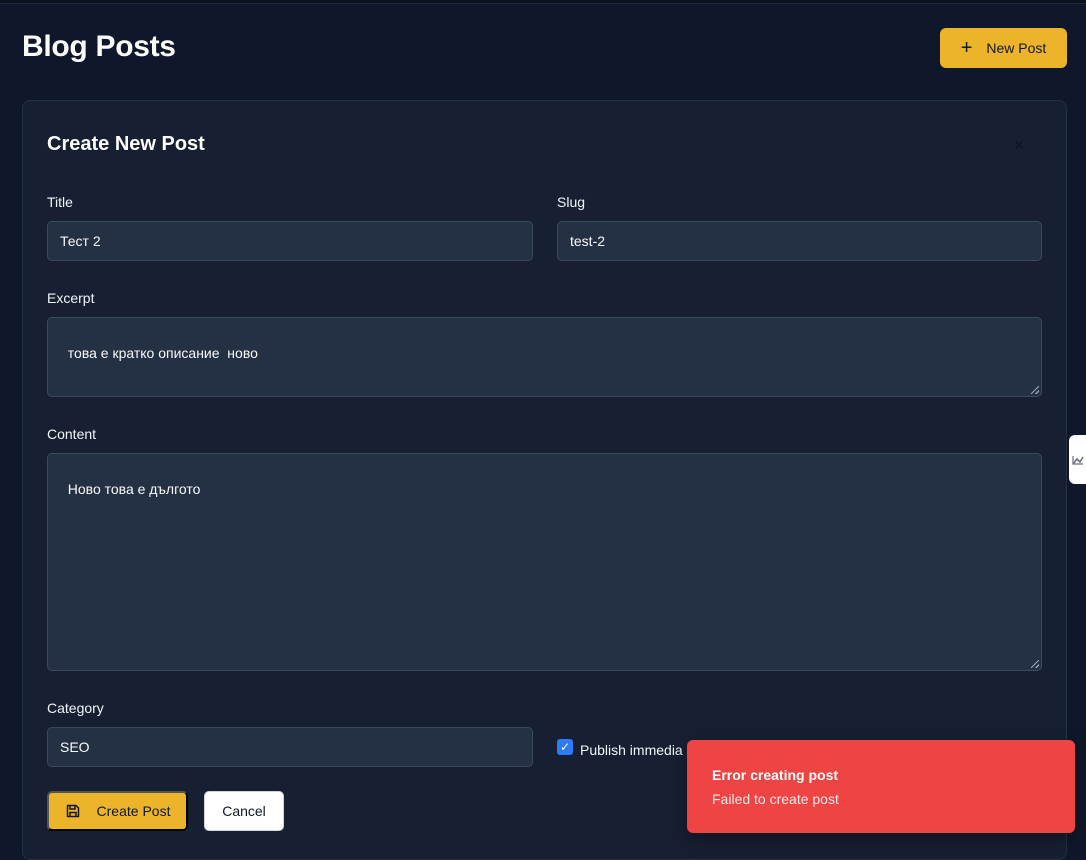 The width and height of the screenshot is (1086, 860). Describe the element at coordinates (799, 241) in the screenshot. I see `slug-input: test-2` at that location.